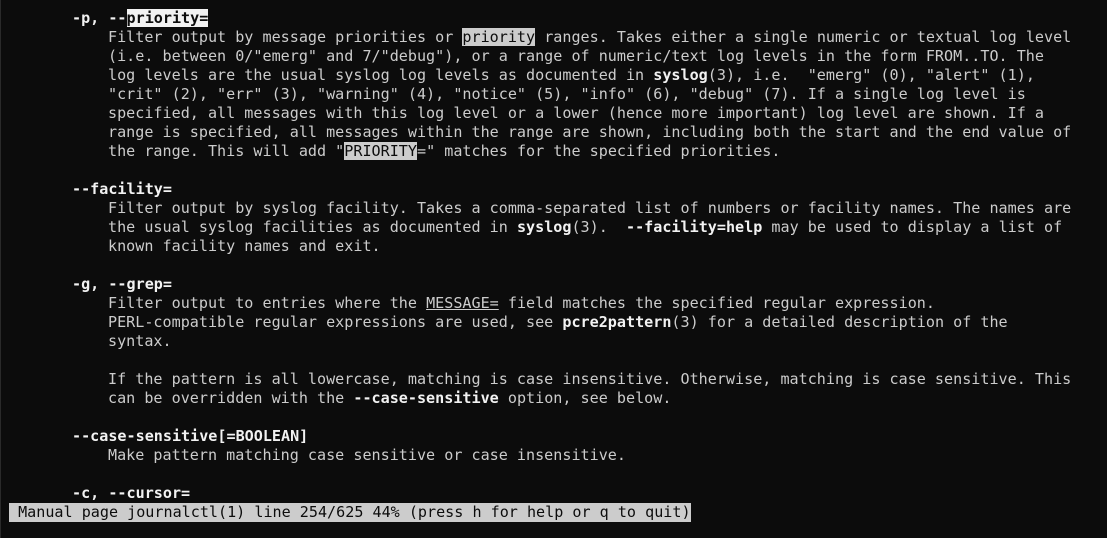 Image resolution: width=1107 pixels, height=538 pixels. I want to click on text-line: known facility names and exit., so click(244, 246).